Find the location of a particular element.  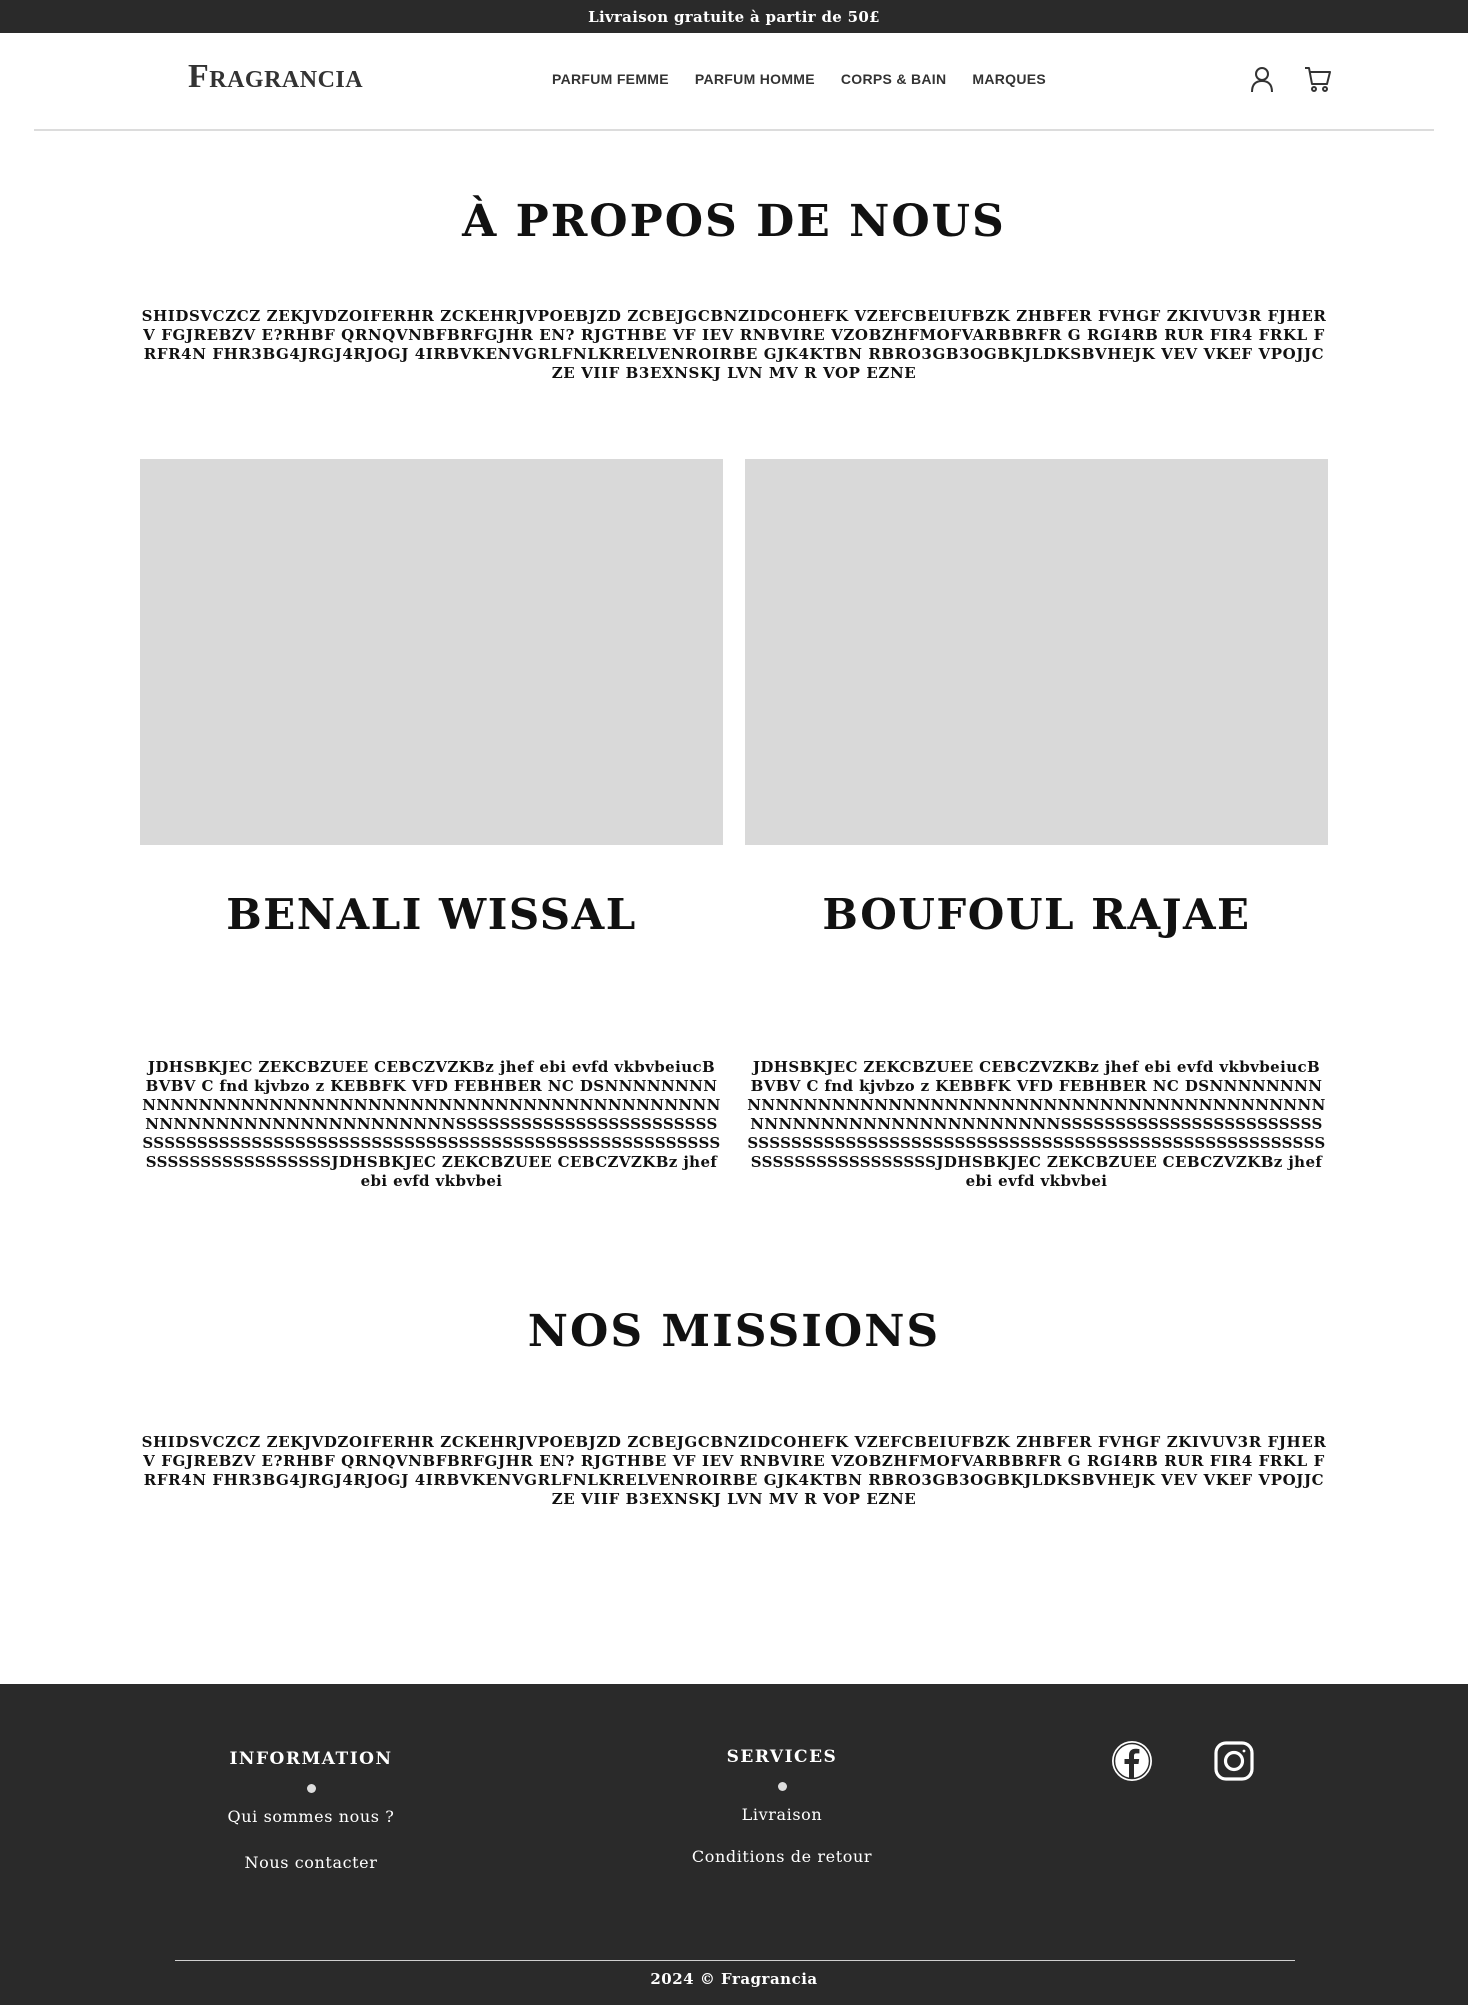

link-livraison: Livraison is located at coordinates (782, 1814).